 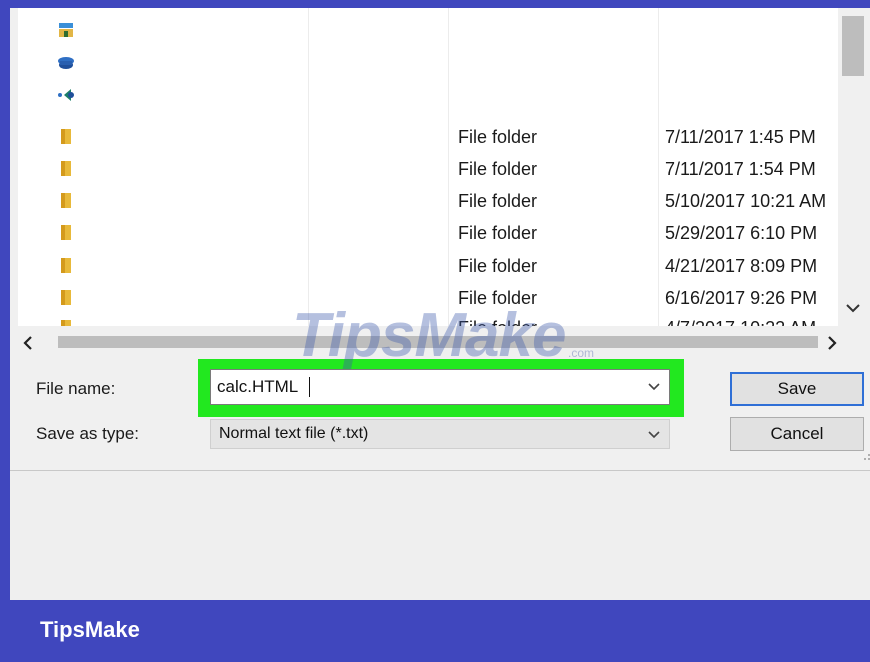 I want to click on file-date: 5/29/2017 6:10 PM, so click(x=741, y=233).